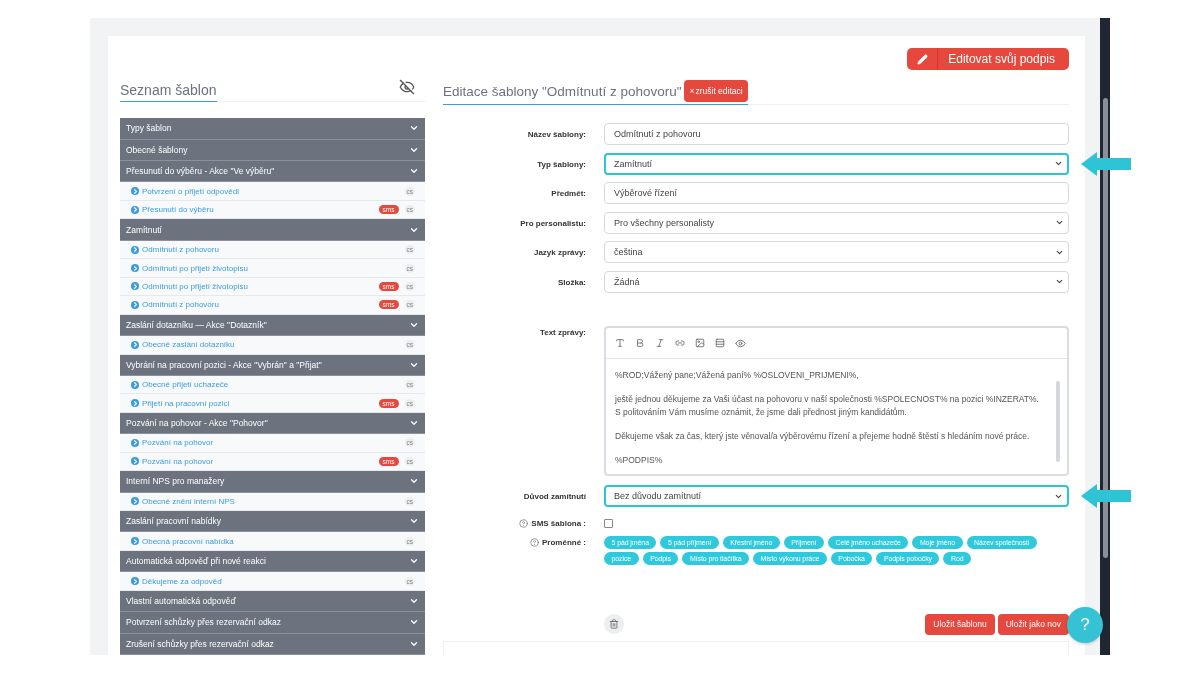 This screenshot has height=675, width=1200. I want to click on group-header: Vybrání na pracovní pozici - Akce "Vybrán" a "Přijat", so click(272, 365).